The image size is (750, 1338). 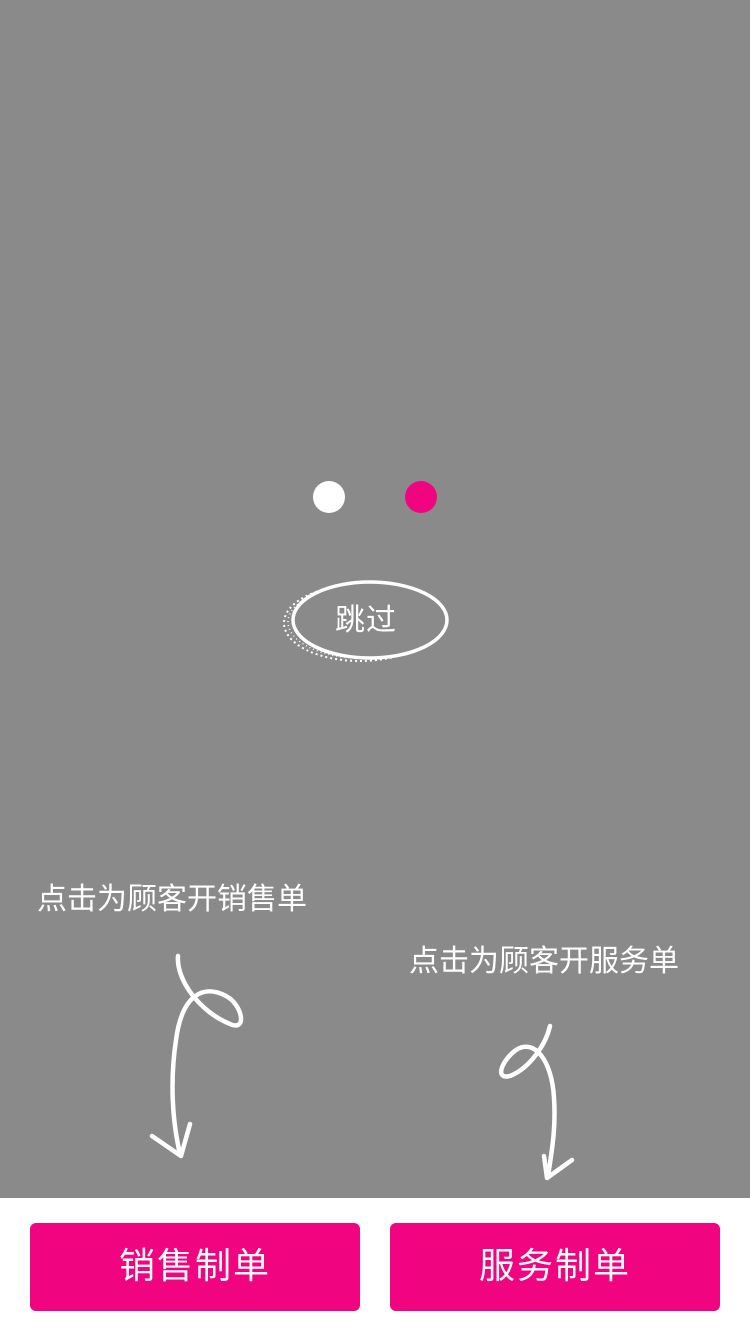 I want to click on skip-button: 跳过, so click(x=366, y=621).